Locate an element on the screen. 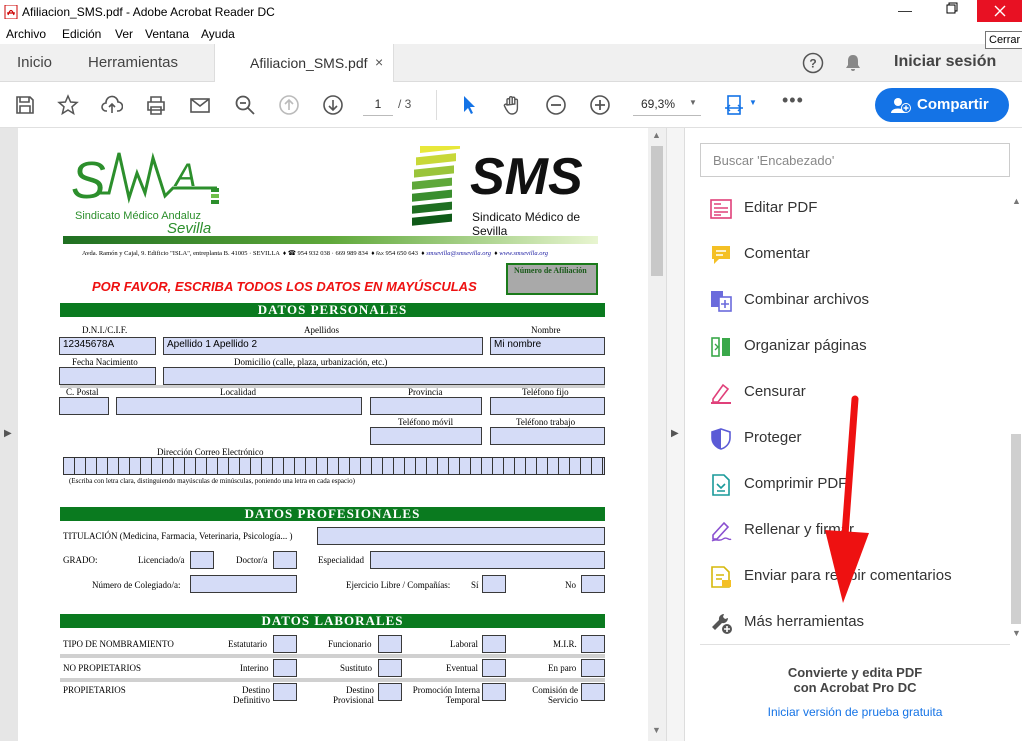 The width and height of the screenshot is (1022, 741). tab-inicio: Inicio is located at coordinates (34, 62).